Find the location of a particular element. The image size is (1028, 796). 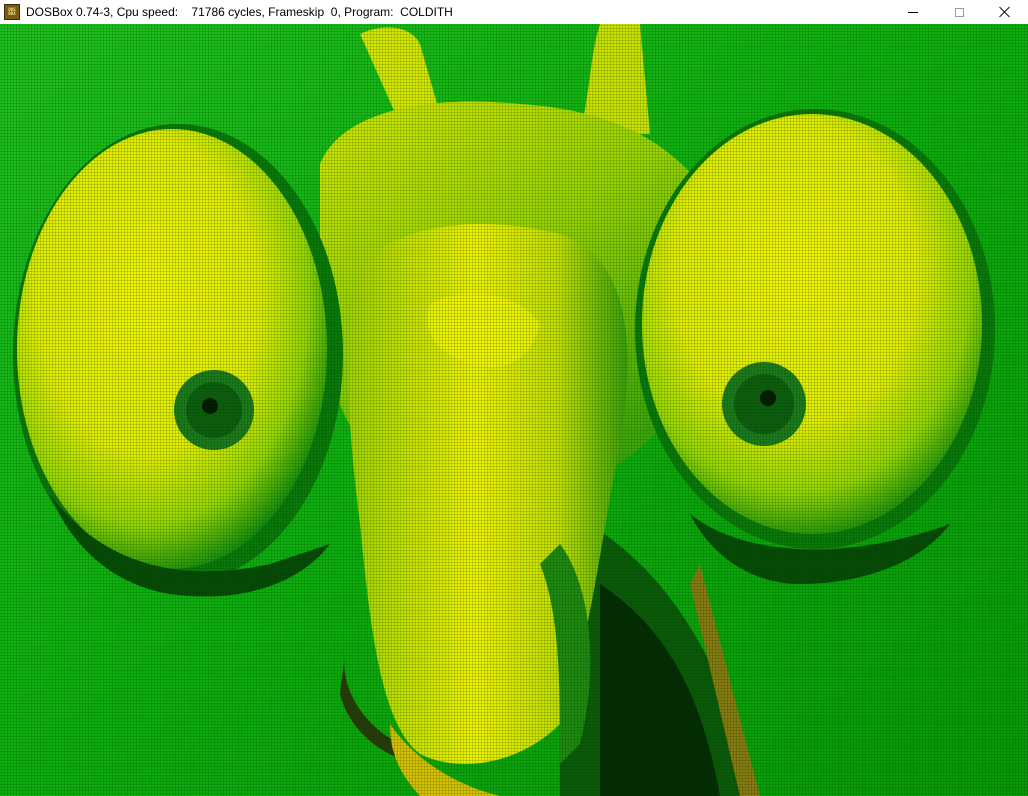

minimize-button is located at coordinates (913, 12).